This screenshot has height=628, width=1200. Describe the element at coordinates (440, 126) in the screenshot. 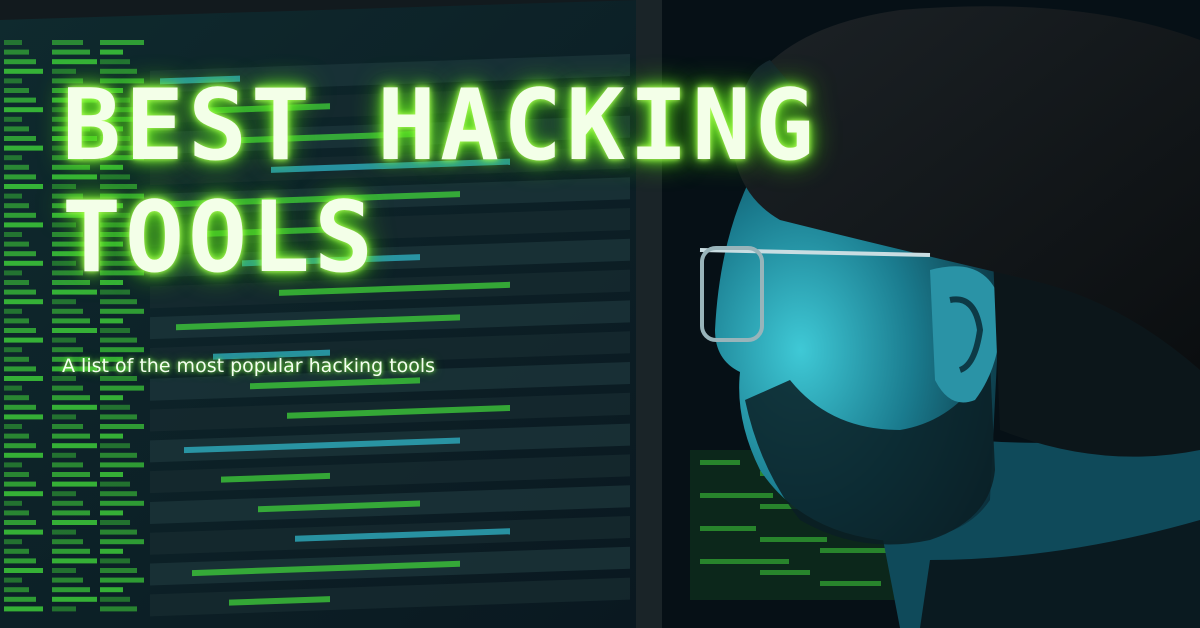

I see `headline-line-1: BEST HACKING` at that location.